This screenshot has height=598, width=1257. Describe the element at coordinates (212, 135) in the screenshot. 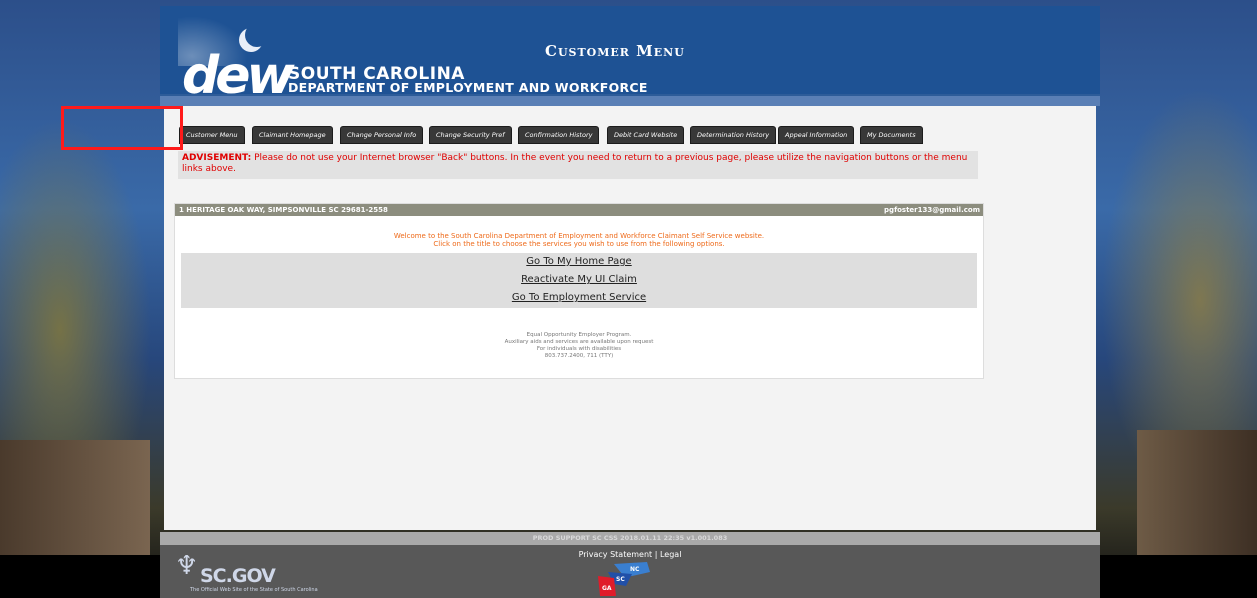

I see `tab-customer-menu: Customer Menu` at that location.